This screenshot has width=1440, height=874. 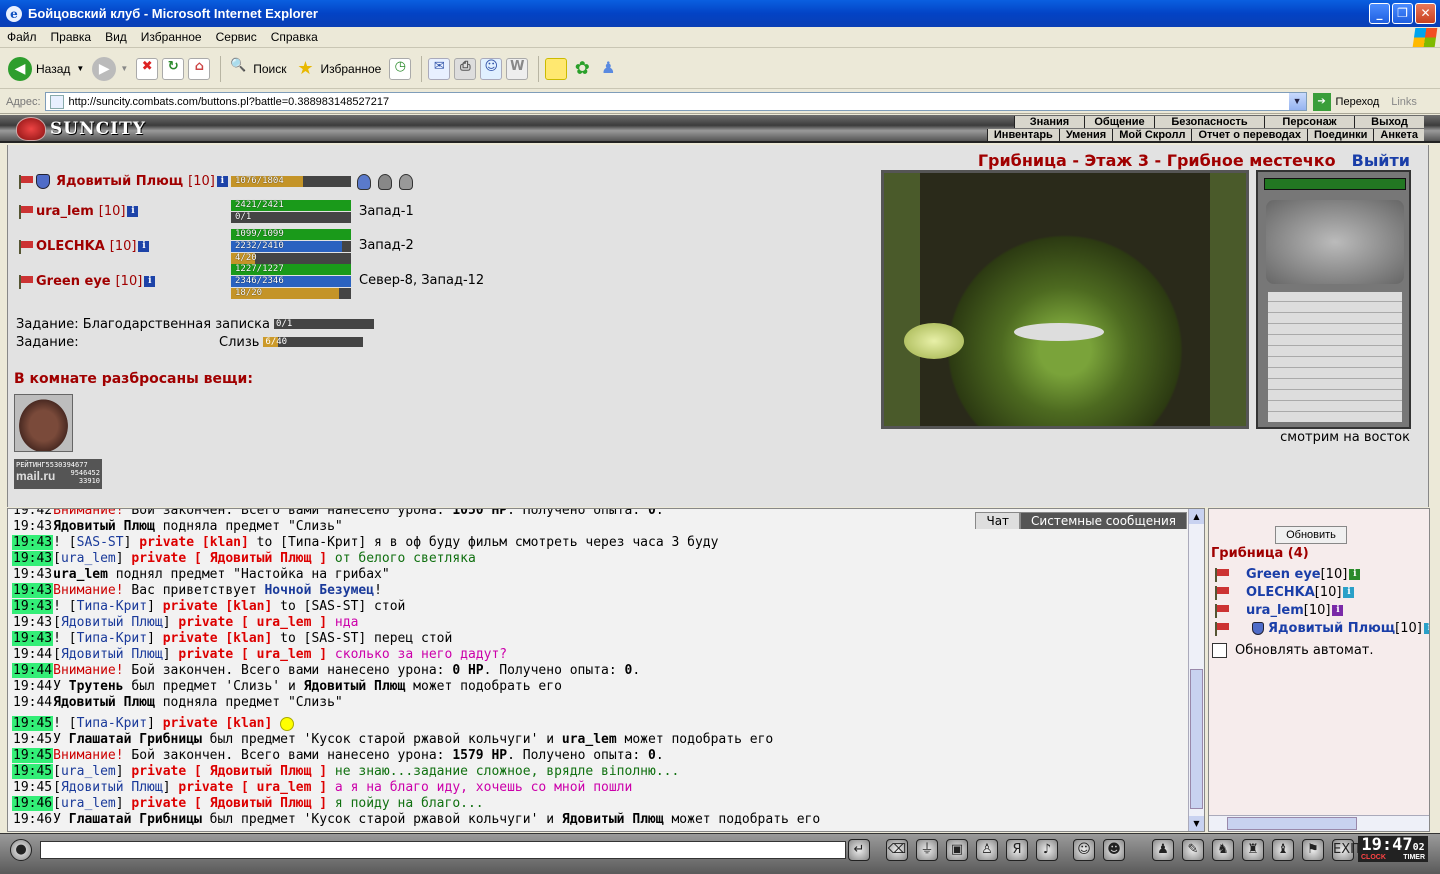 What do you see at coordinates (21, 850) in the screenshot?
I see `chat-menu-icon: ●` at bounding box center [21, 850].